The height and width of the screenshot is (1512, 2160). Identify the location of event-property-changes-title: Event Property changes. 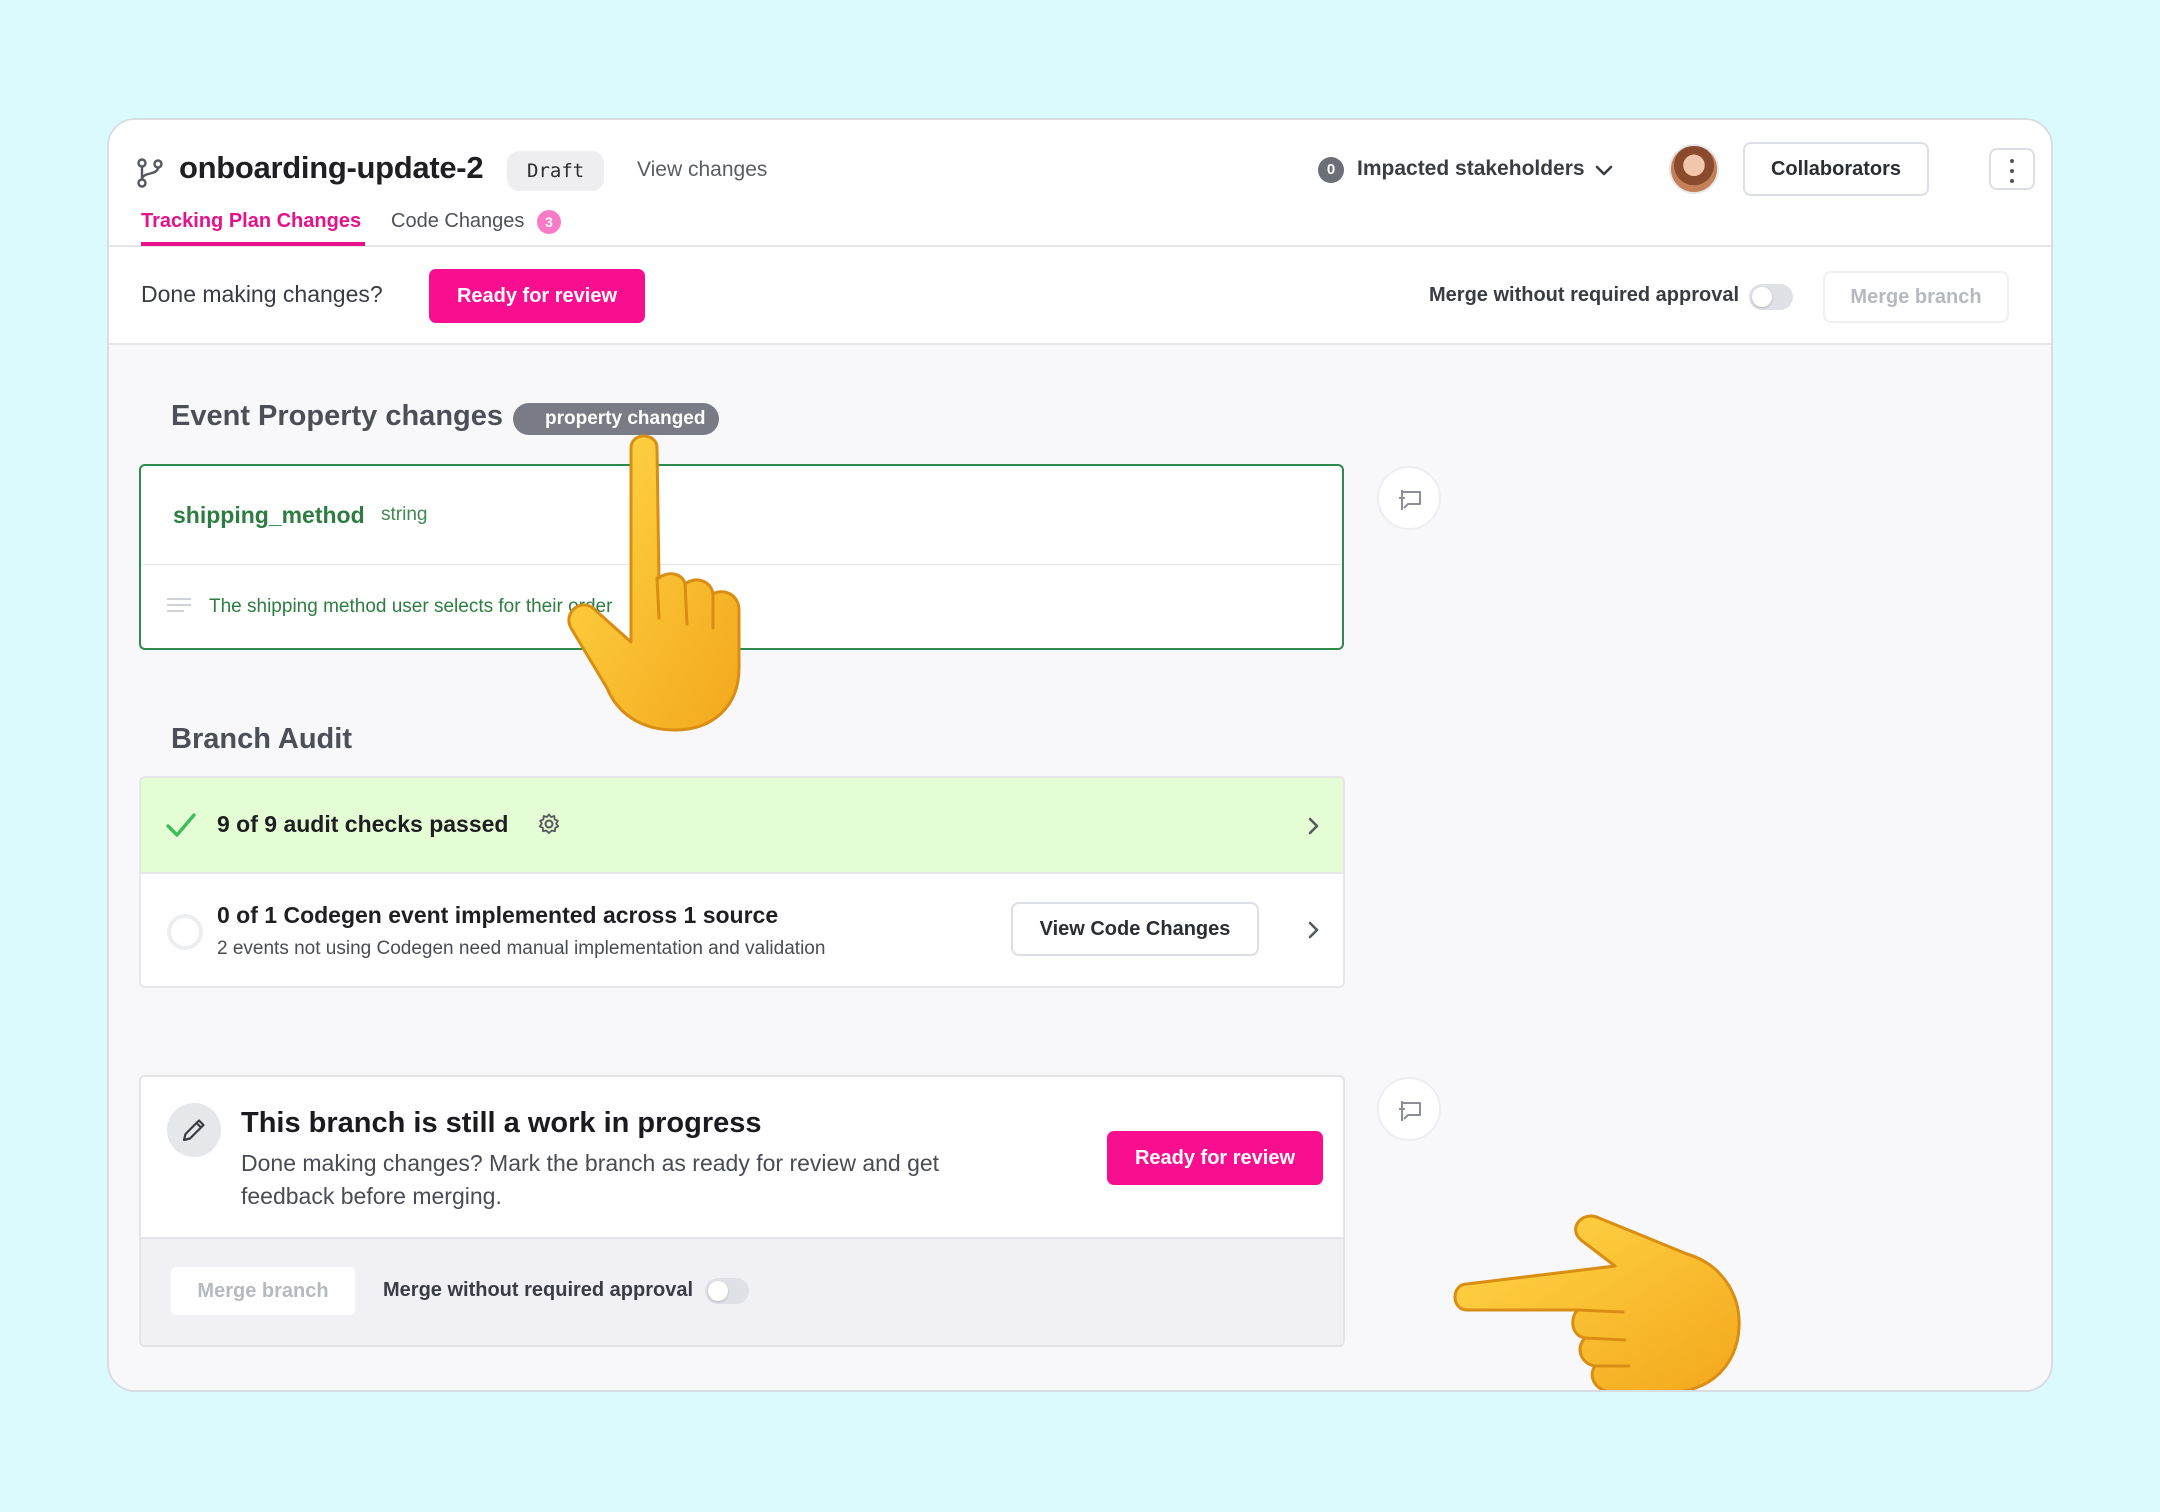
(337, 416).